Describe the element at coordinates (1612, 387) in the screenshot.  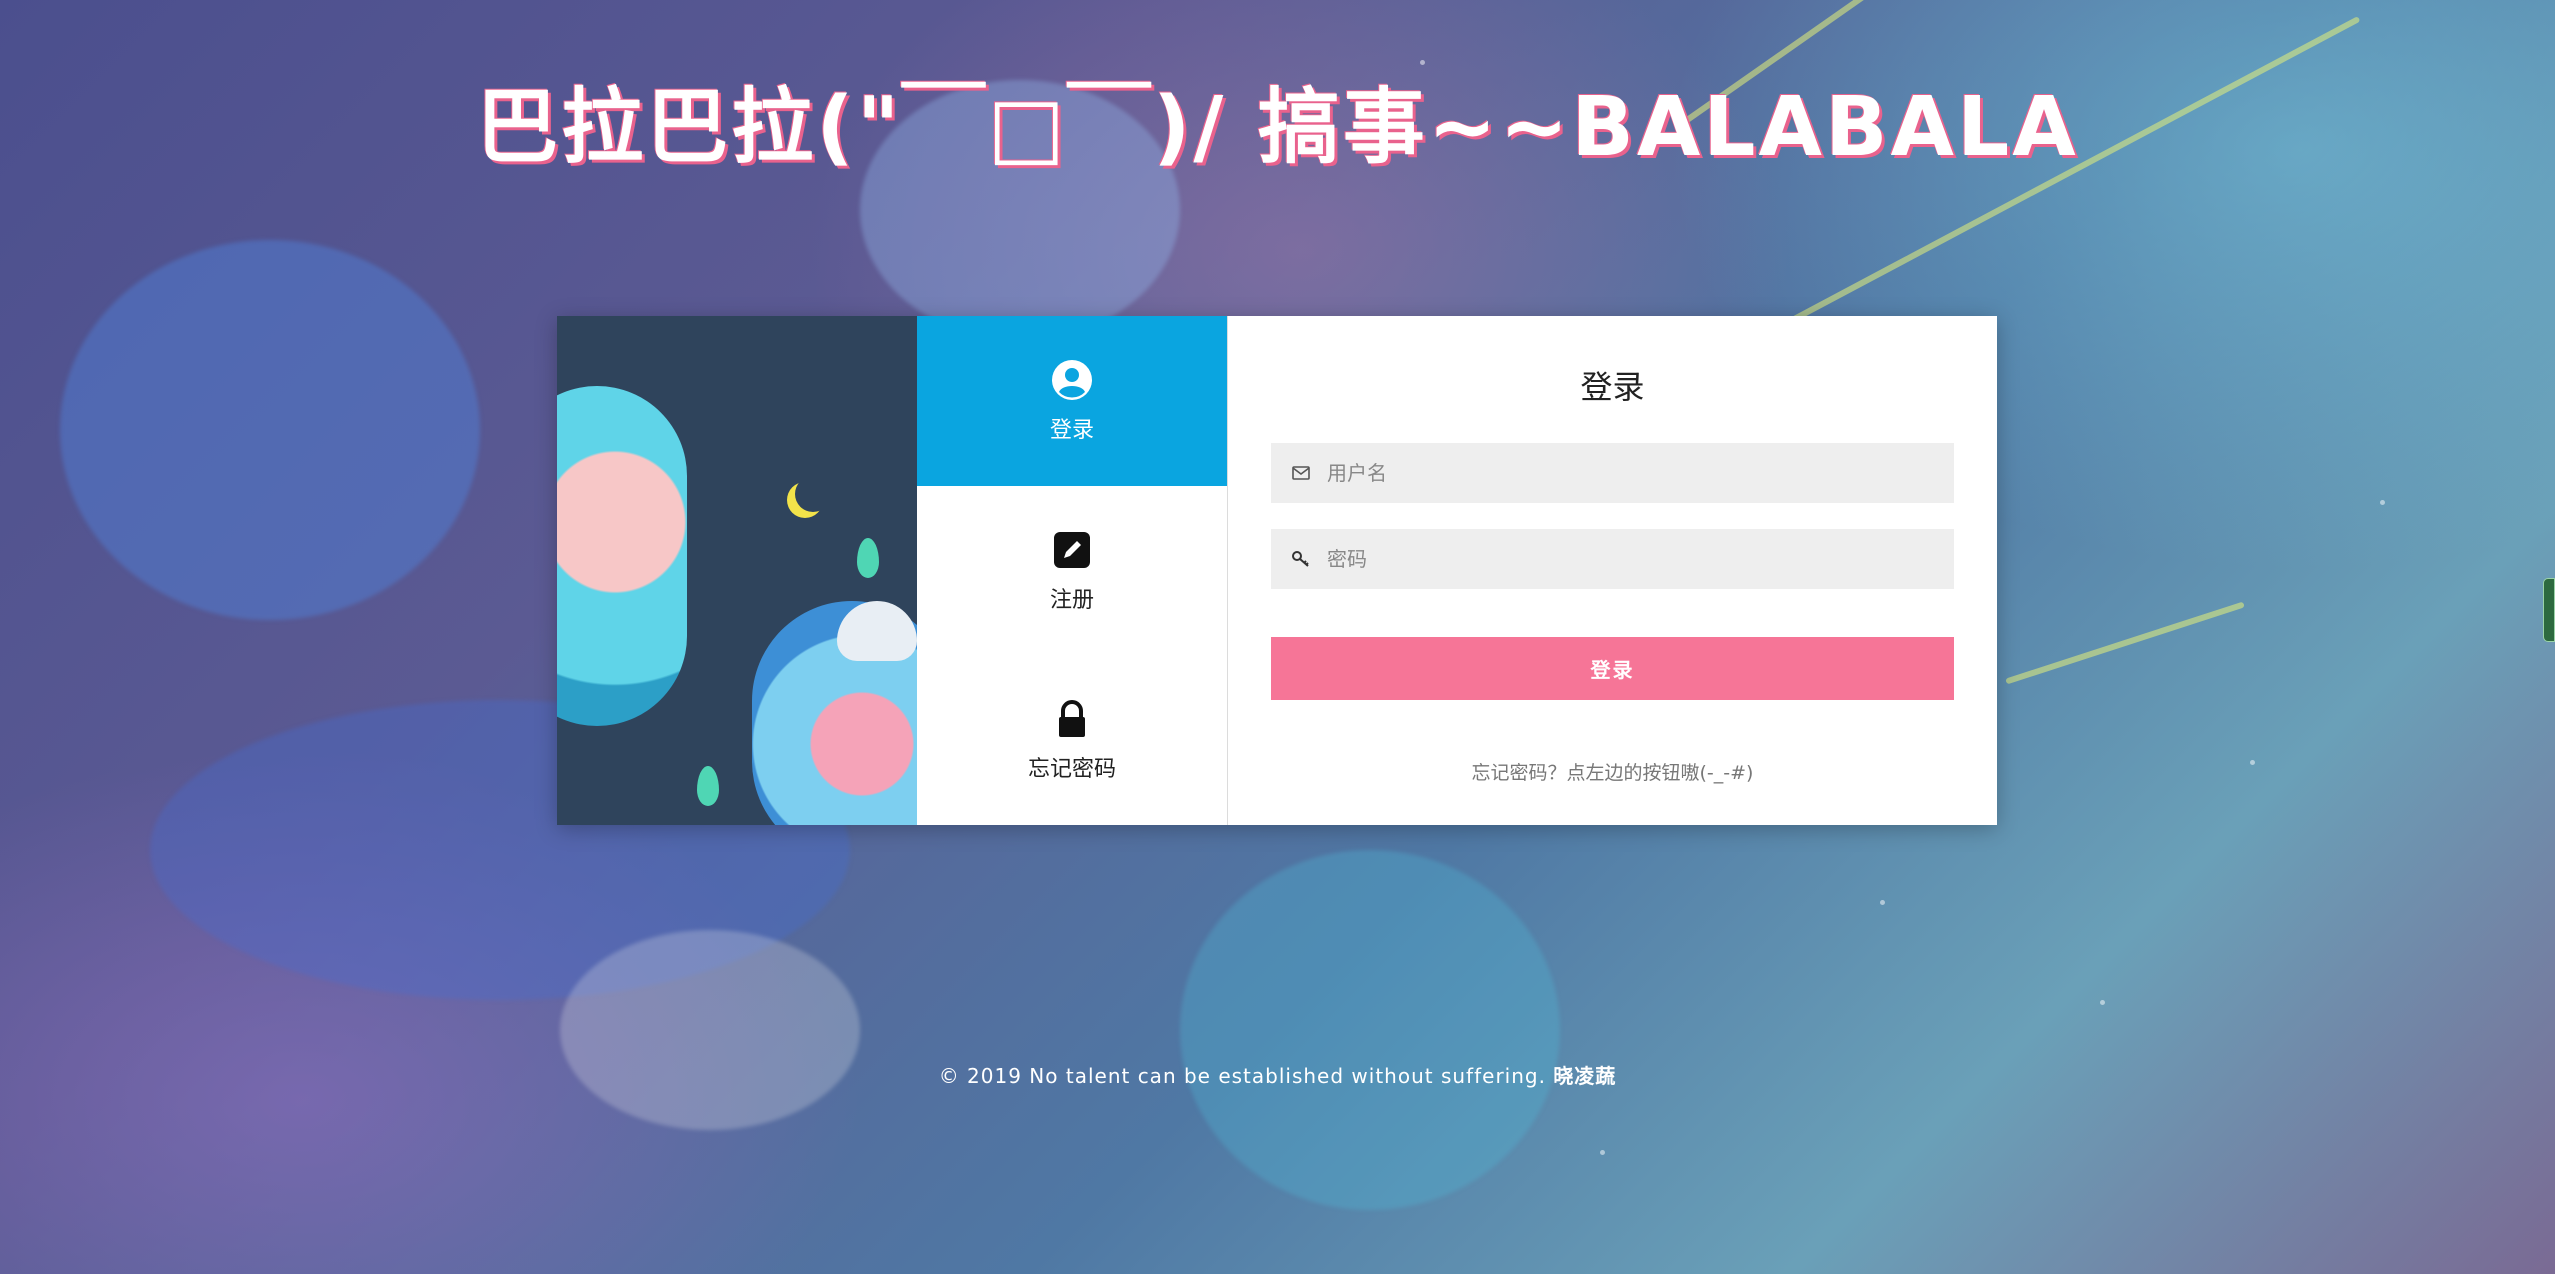
I see `form-title: 登录` at that location.